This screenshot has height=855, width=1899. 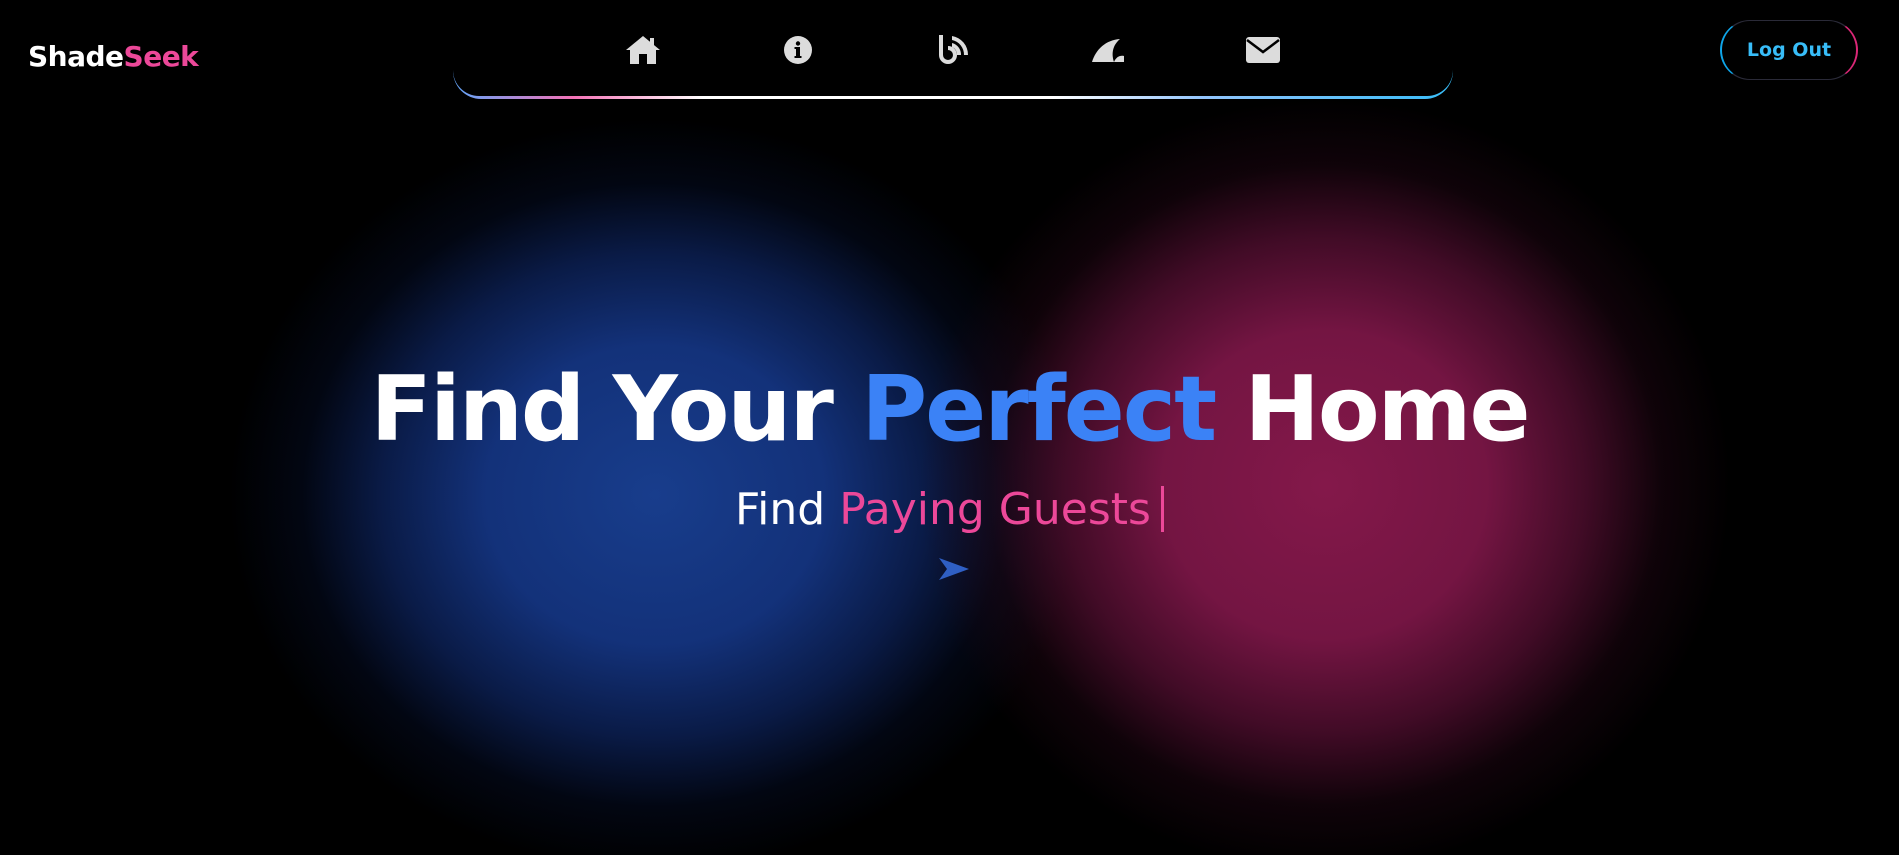 What do you see at coordinates (1162, 509) in the screenshot?
I see `typing-caret` at bounding box center [1162, 509].